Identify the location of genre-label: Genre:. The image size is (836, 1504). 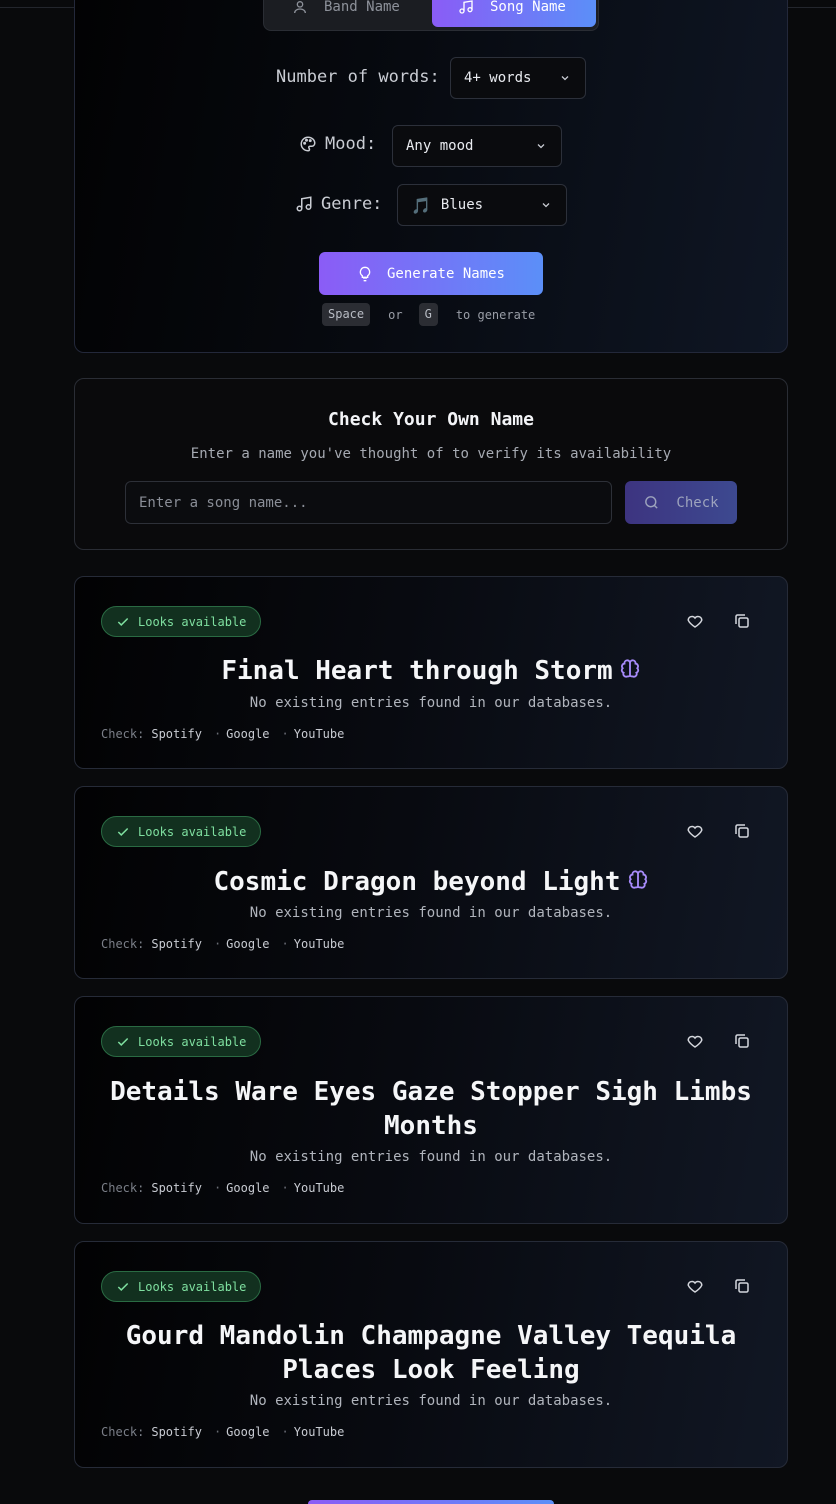
(338, 204).